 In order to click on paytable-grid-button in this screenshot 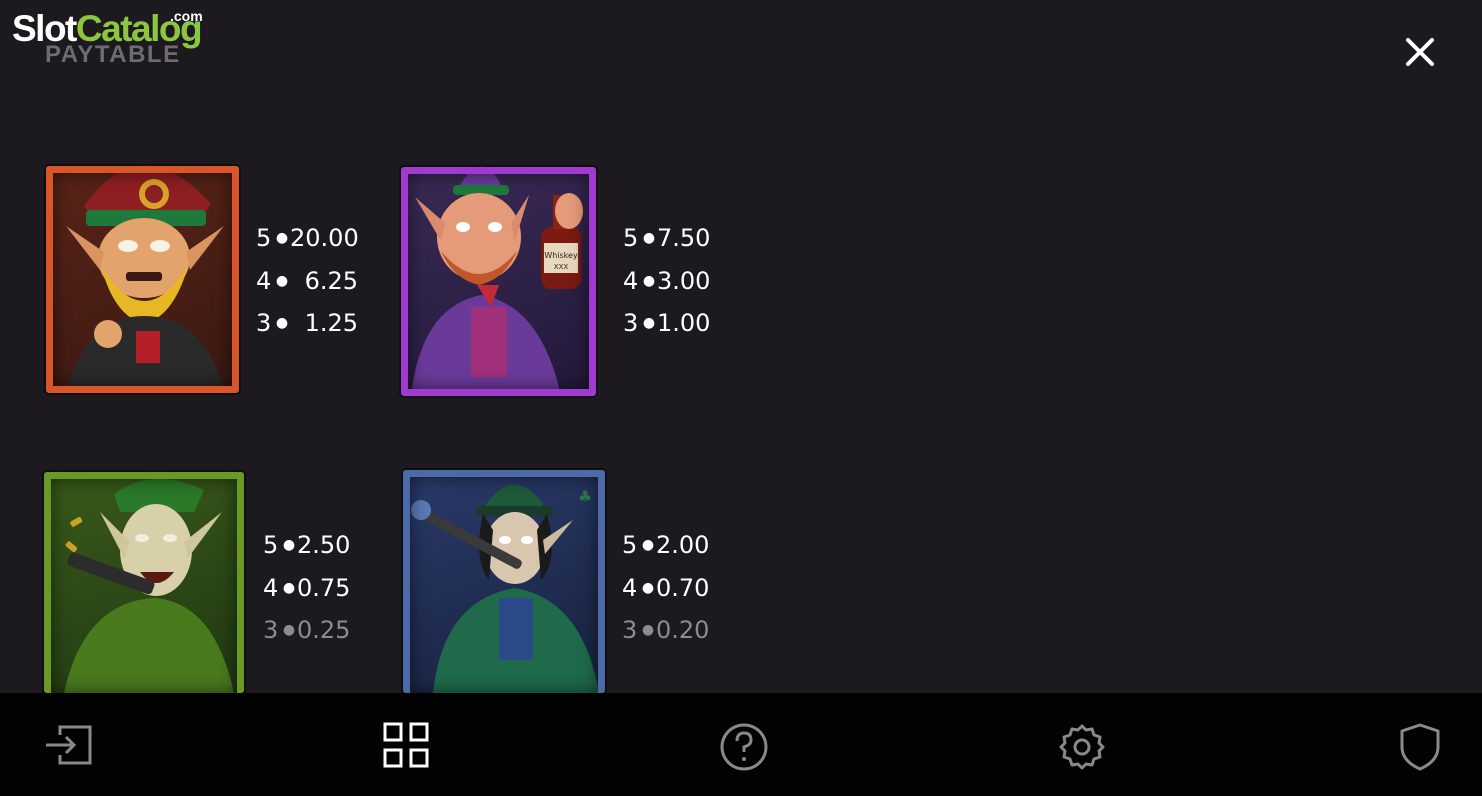, I will do `click(406, 745)`.